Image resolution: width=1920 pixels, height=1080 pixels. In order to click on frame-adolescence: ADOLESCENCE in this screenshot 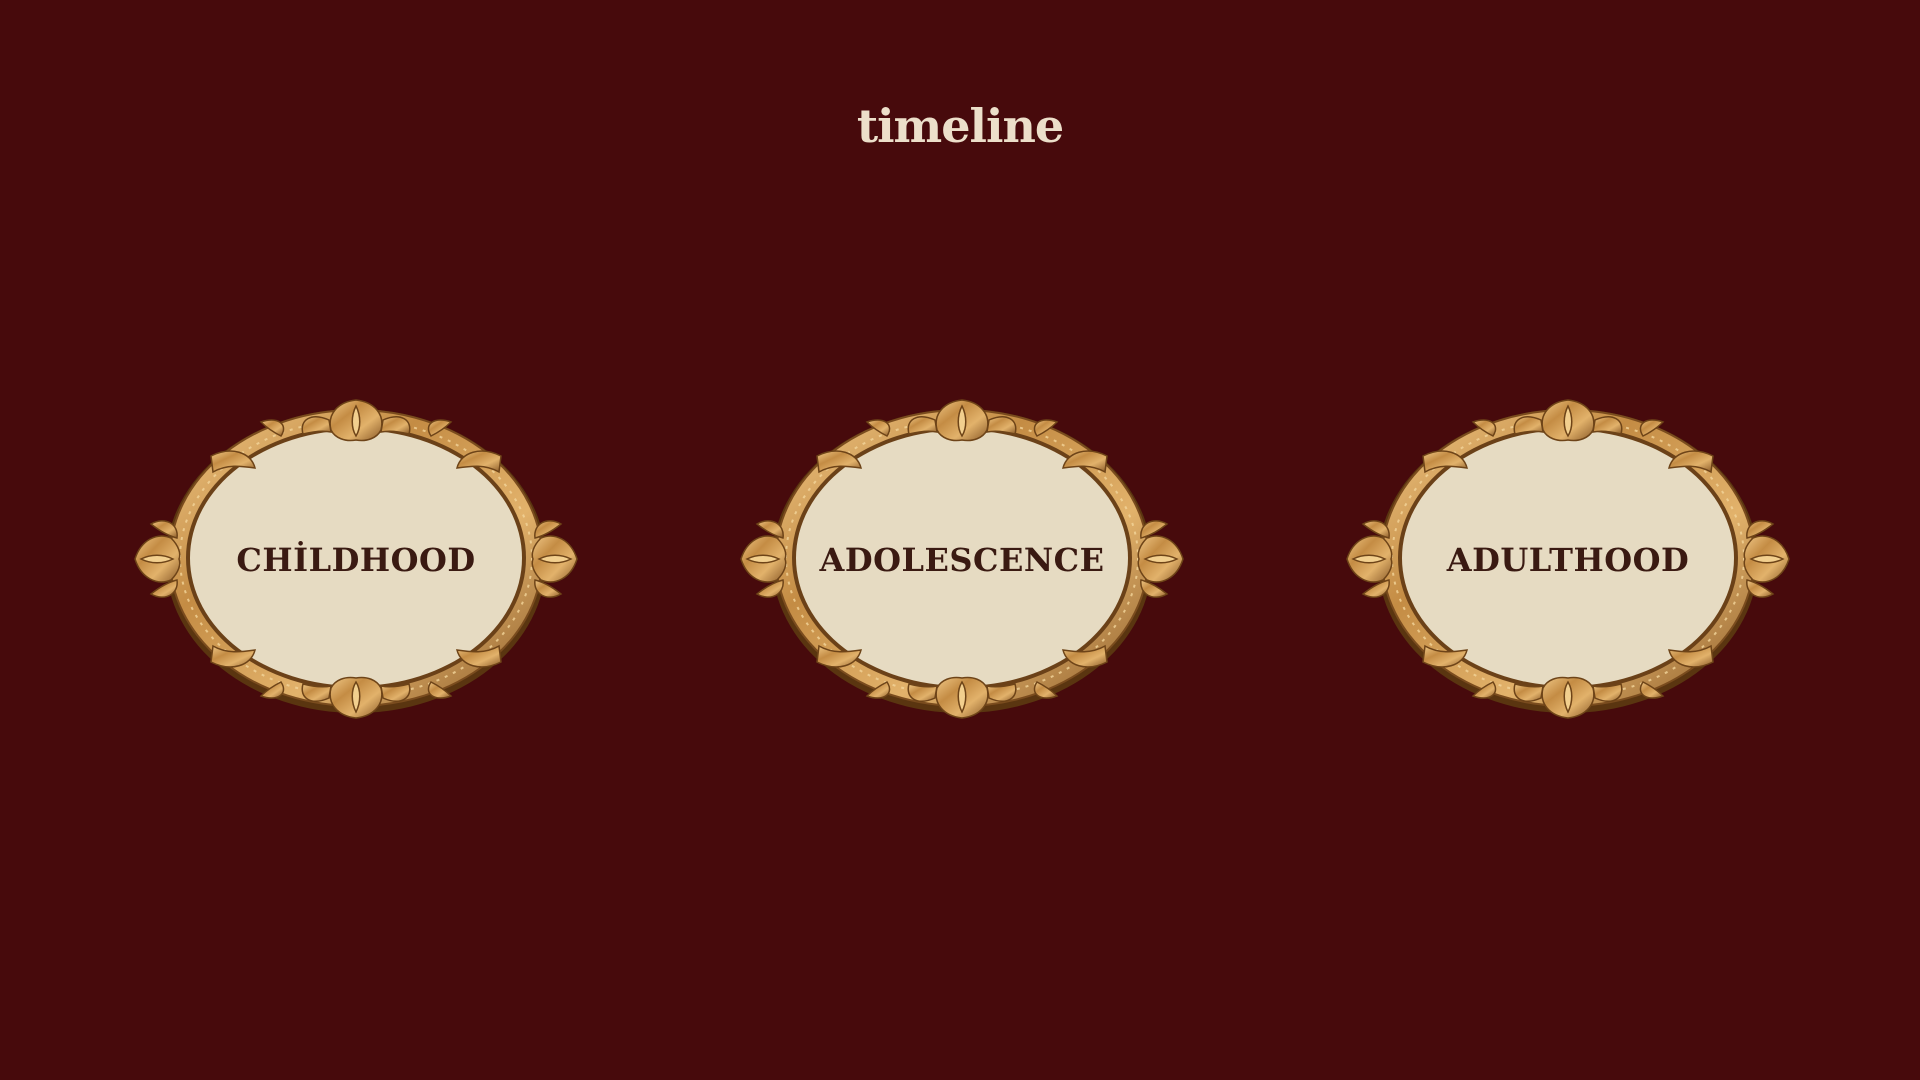, I will do `click(962, 561)`.